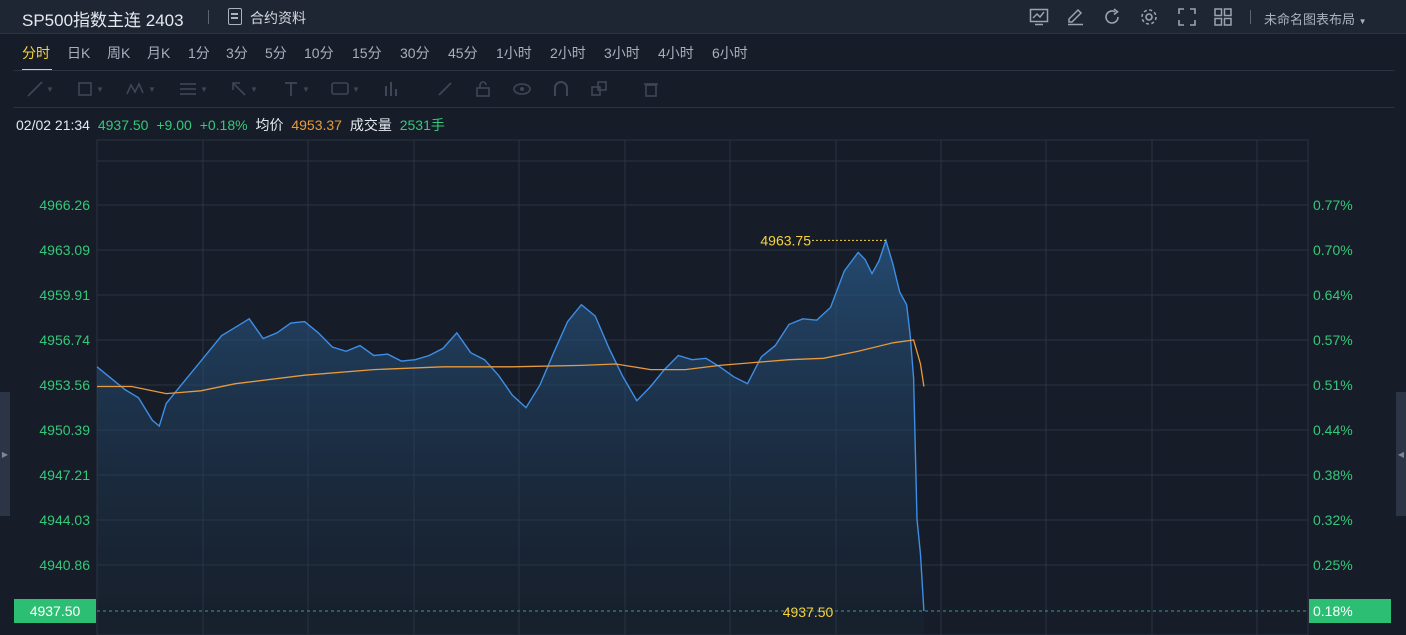  I want to click on y-tick-label: 4944.03, so click(64, 520).